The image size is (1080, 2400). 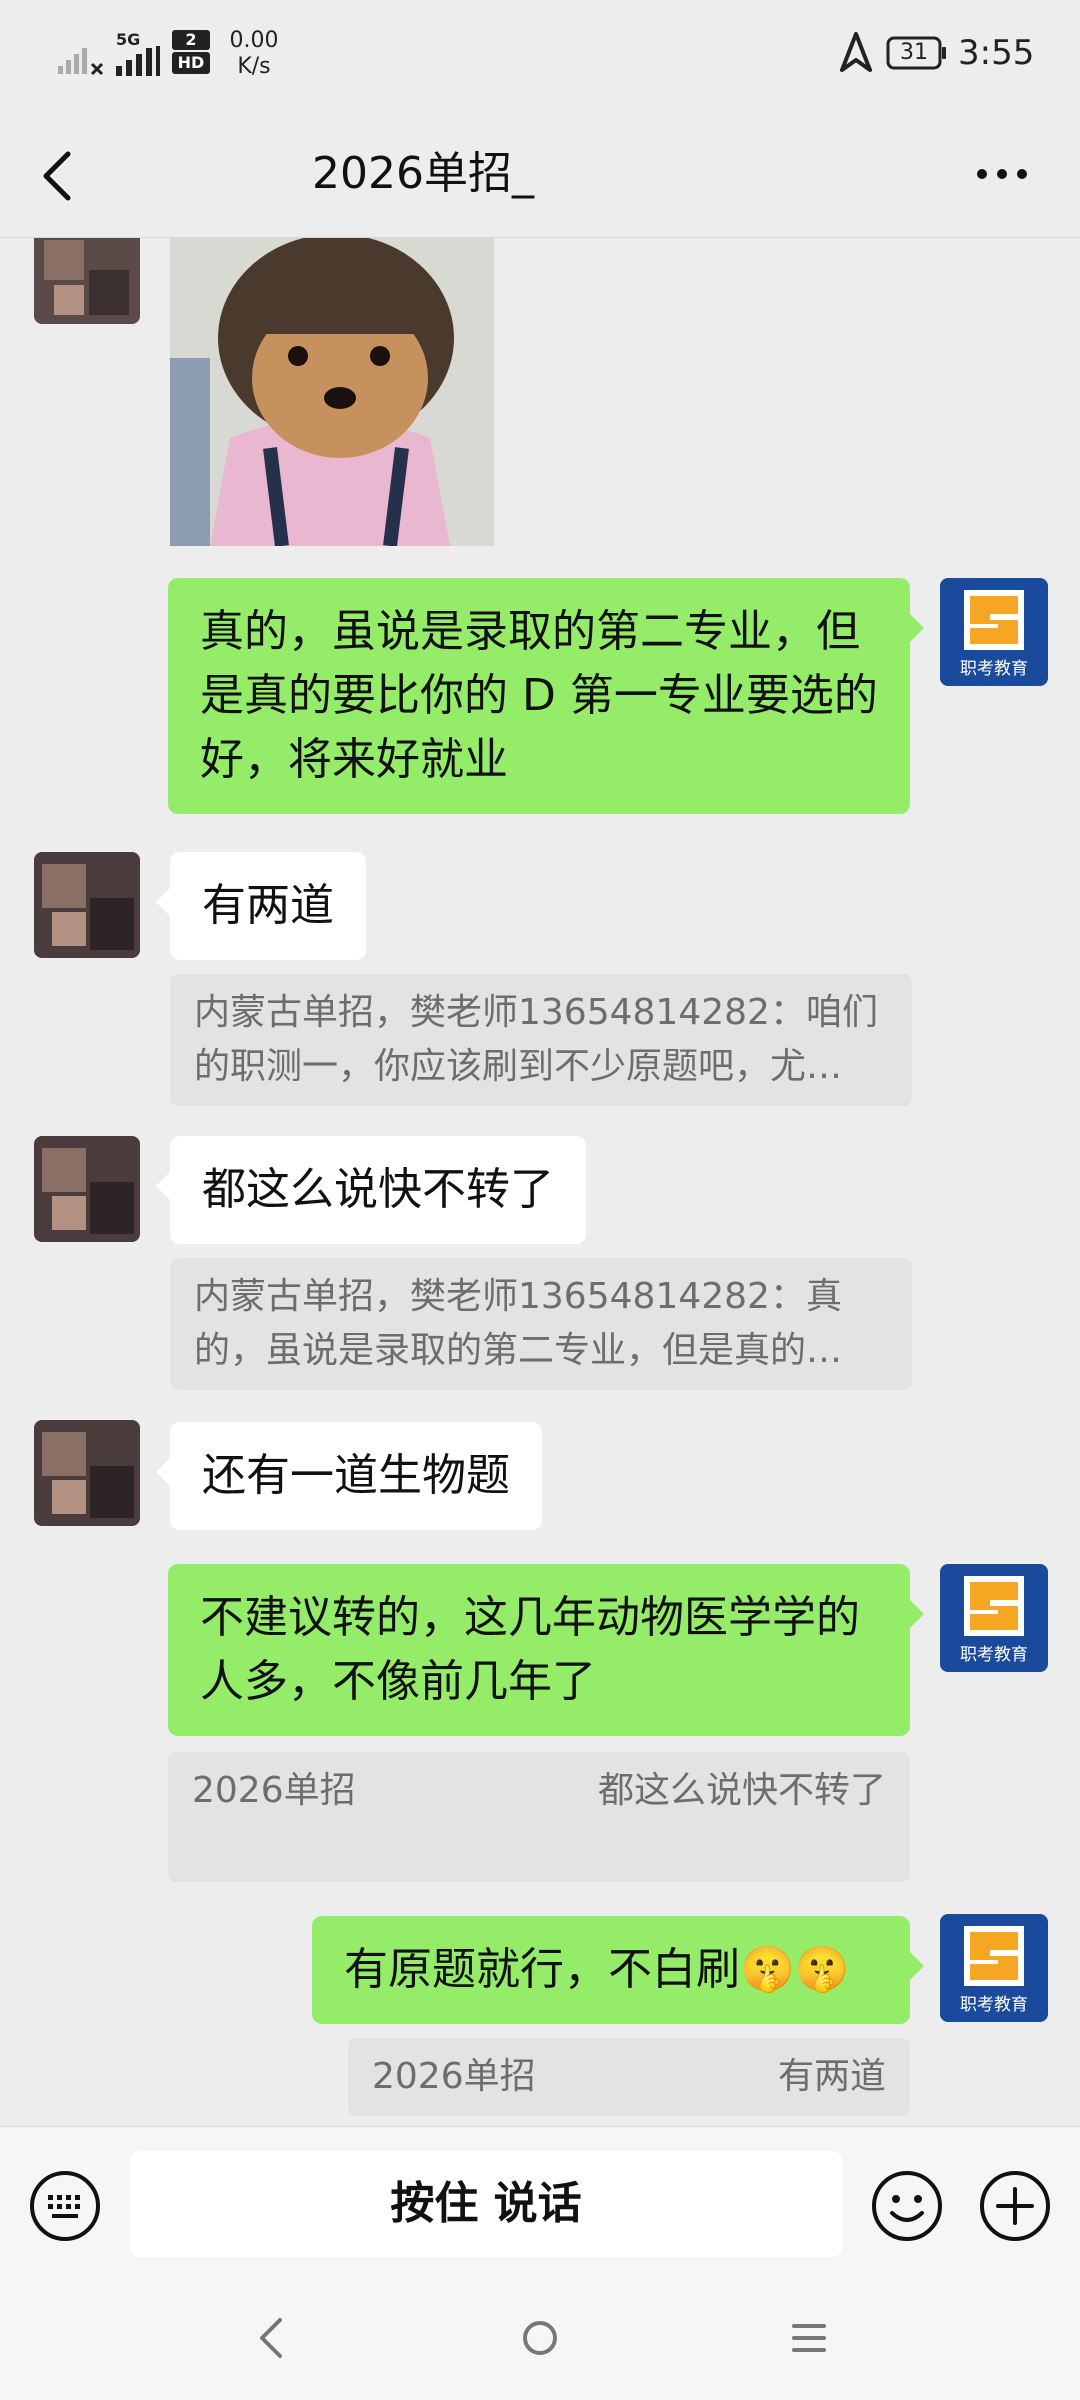 I want to click on system-navigation-bar, so click(x=540, y=2338).